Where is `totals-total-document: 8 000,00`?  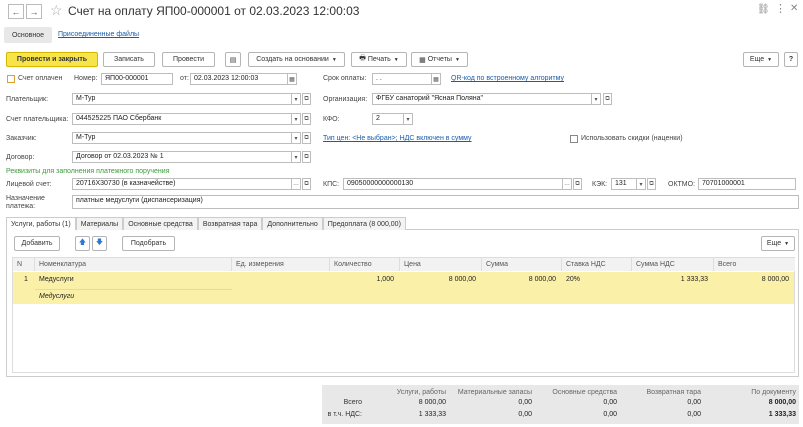 totals-total-document: 8 000,00 is located at coordinates (782, 402).